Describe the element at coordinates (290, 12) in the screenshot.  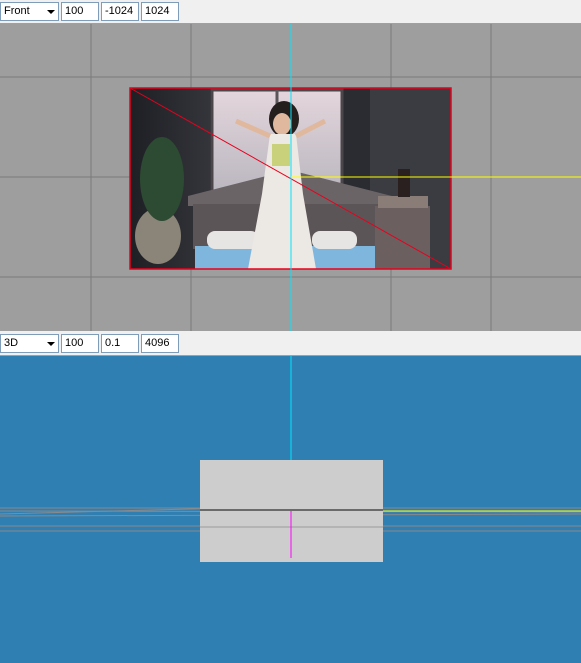
I see `front-view-toolbar: Front 100 -1024 1024` at that location.